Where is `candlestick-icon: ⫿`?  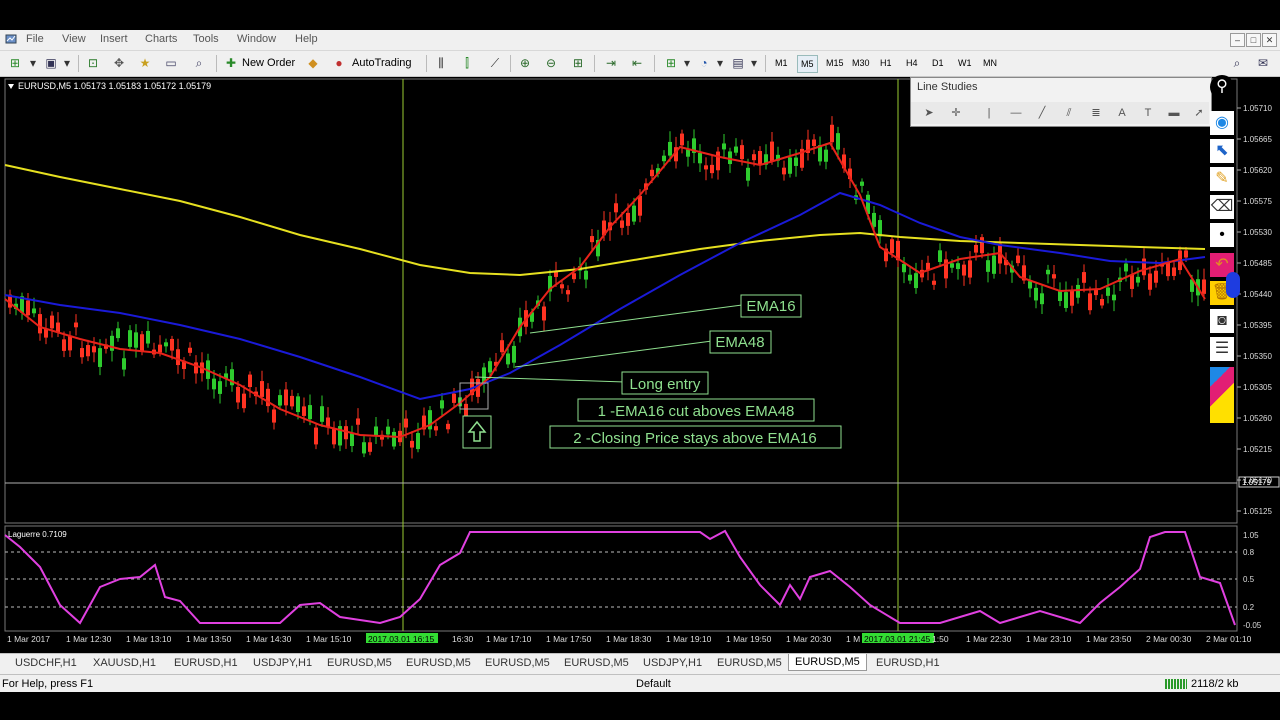
candlestick-icon: ⫿ is located at coordinates (467, 63).